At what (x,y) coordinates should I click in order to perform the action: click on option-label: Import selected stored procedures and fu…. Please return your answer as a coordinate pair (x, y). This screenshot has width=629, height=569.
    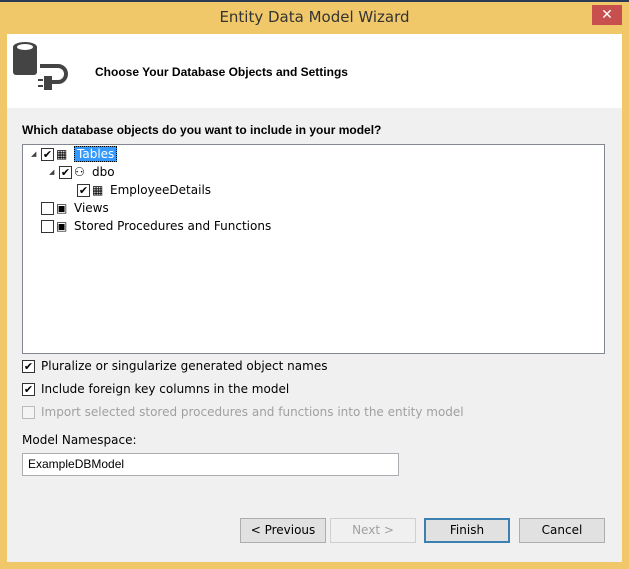
    Looking at the image, I should click on (252, 412).